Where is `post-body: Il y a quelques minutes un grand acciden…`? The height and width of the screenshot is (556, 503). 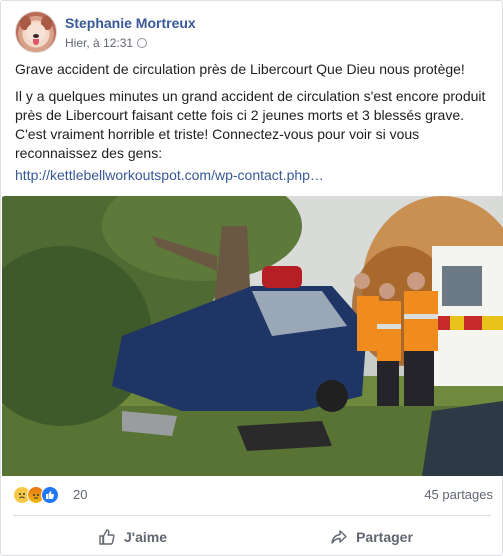 post-body: Il y a quelques minutes un grand acciden… is located at coordinates (250, 124).